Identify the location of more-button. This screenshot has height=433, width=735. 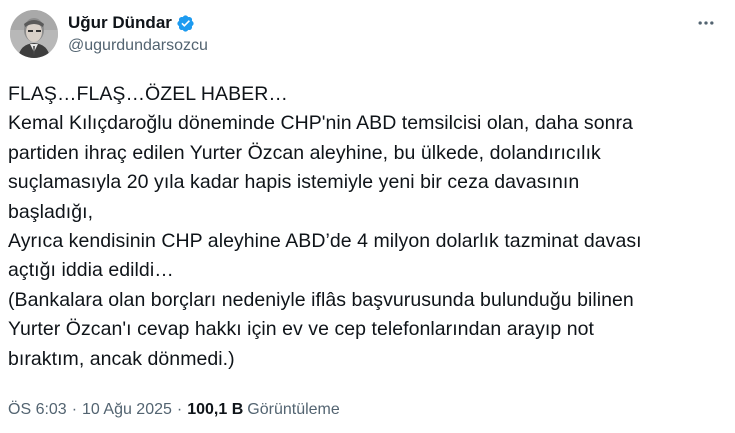
(706, 23).